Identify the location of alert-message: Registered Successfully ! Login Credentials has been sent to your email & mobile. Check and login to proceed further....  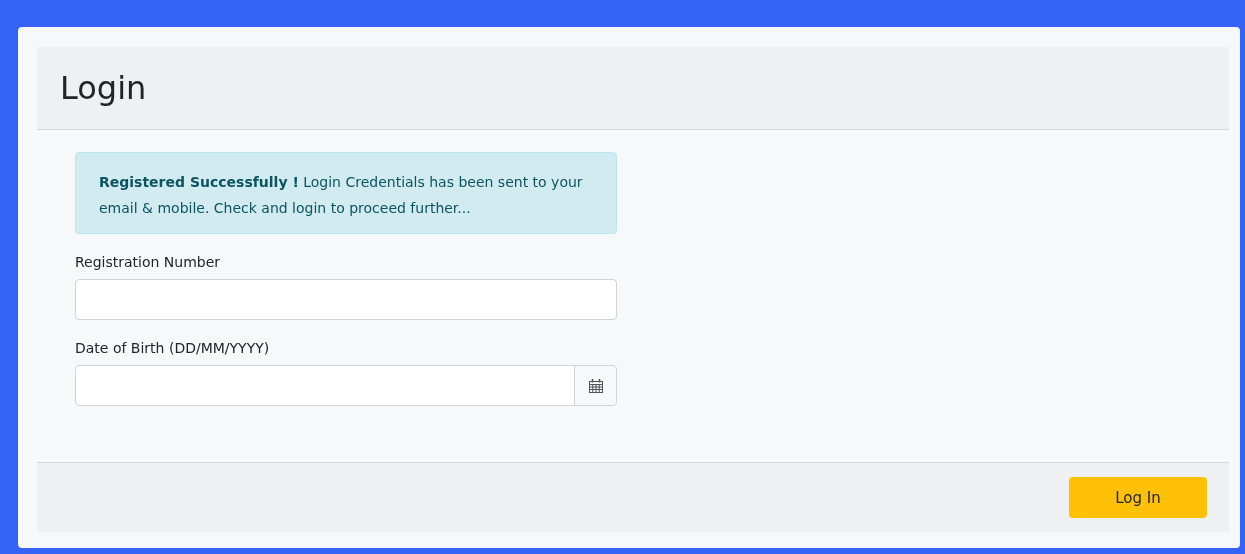
(341, 195).